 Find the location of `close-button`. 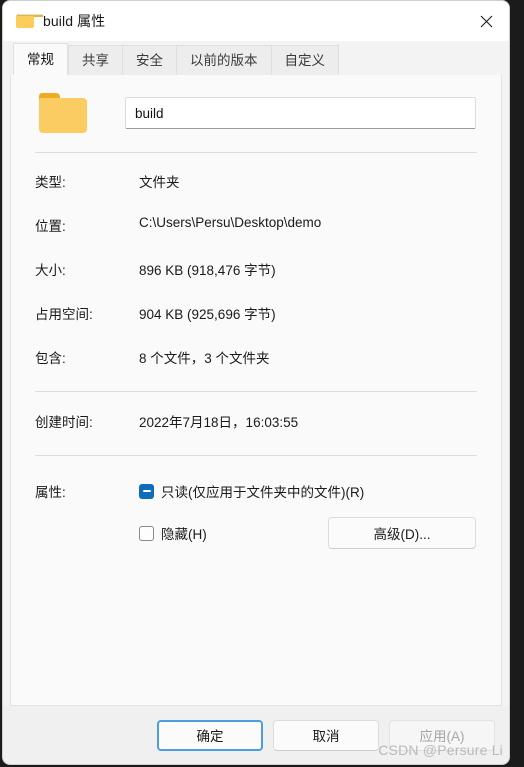

close-button is located at coordinates (486, 21).